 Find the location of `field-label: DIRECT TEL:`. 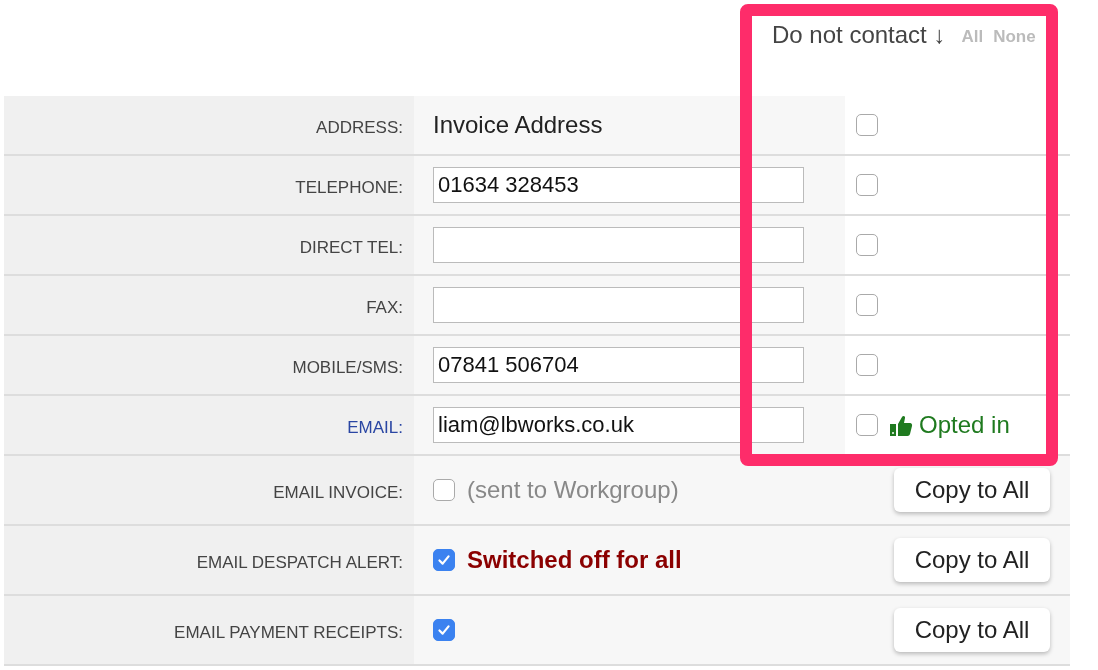

field-label: DIRECT TEL: is located at coordinates (351, 248).